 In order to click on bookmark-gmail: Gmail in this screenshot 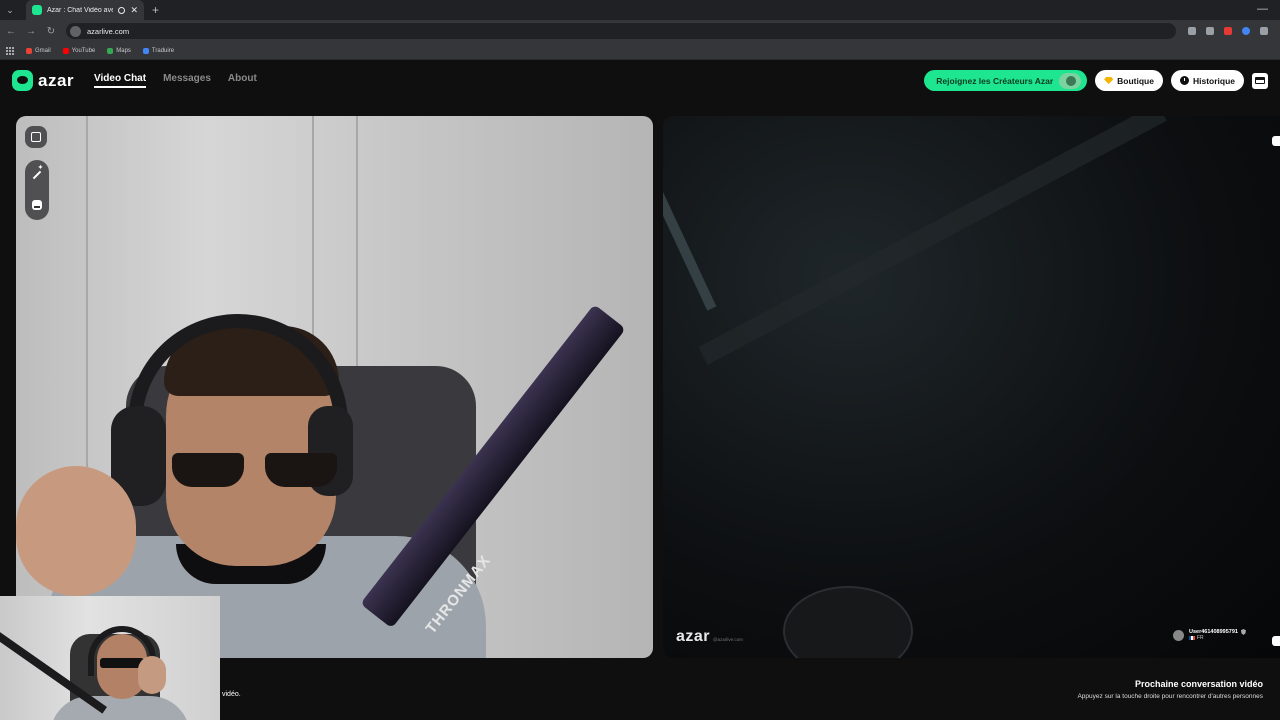, I will do `click(38, 50)`.